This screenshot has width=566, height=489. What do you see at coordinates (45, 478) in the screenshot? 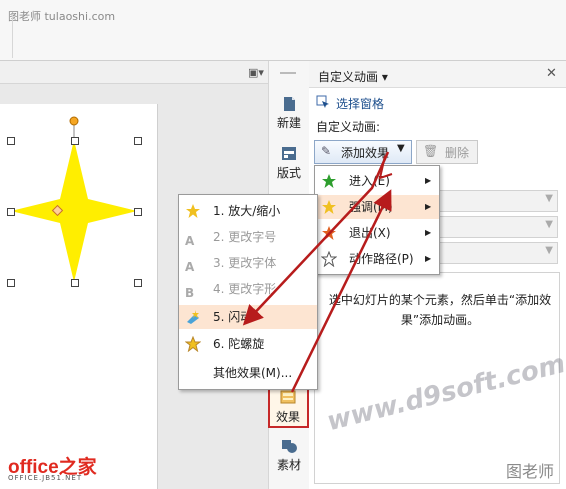
I see `office-logo-sub: OFFICE.JB51.NET` at bounding box center [45, 478].